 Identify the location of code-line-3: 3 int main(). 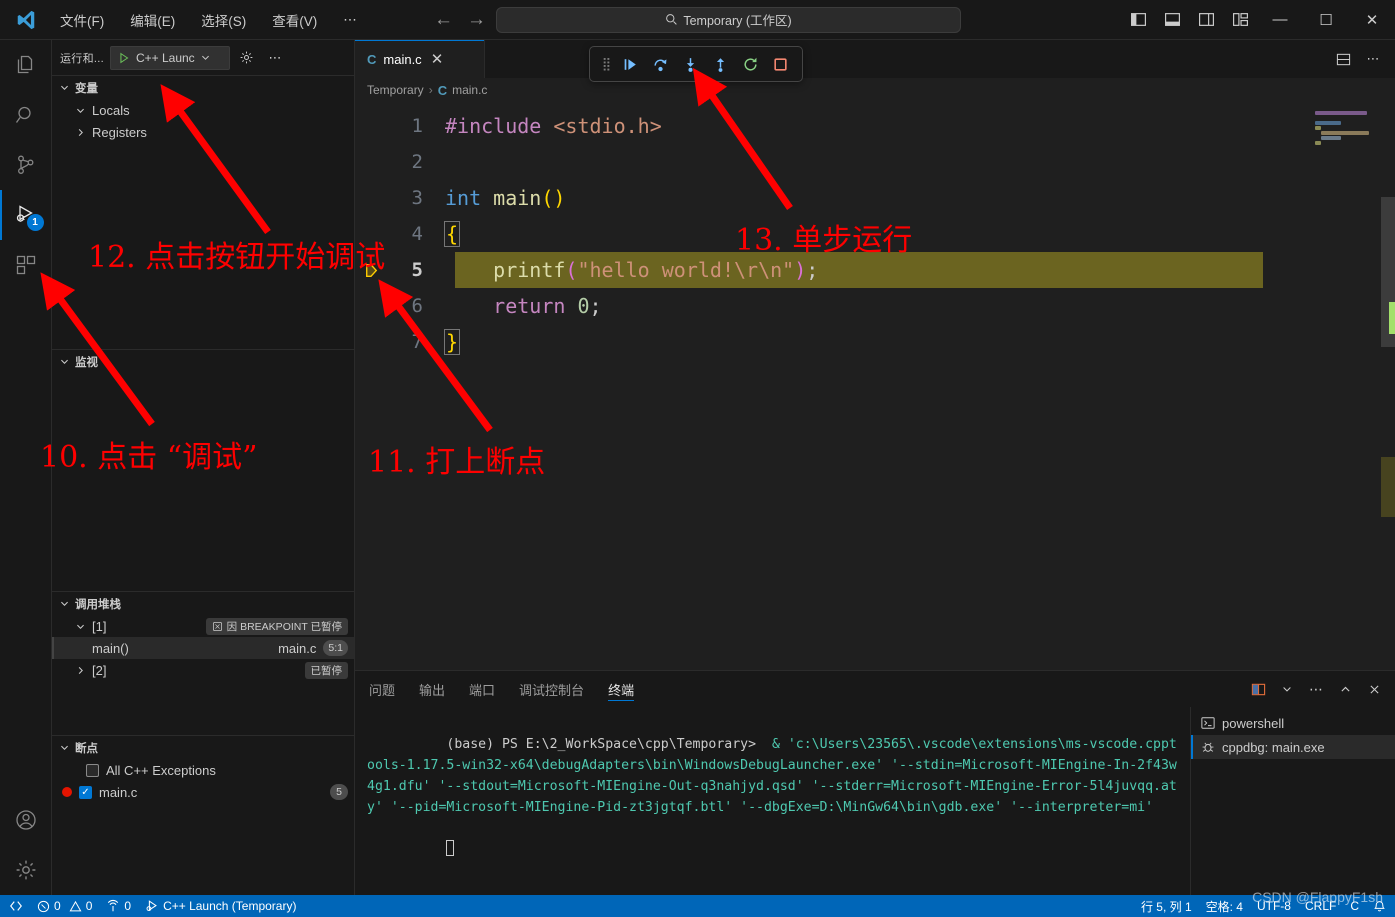
(829, 198).